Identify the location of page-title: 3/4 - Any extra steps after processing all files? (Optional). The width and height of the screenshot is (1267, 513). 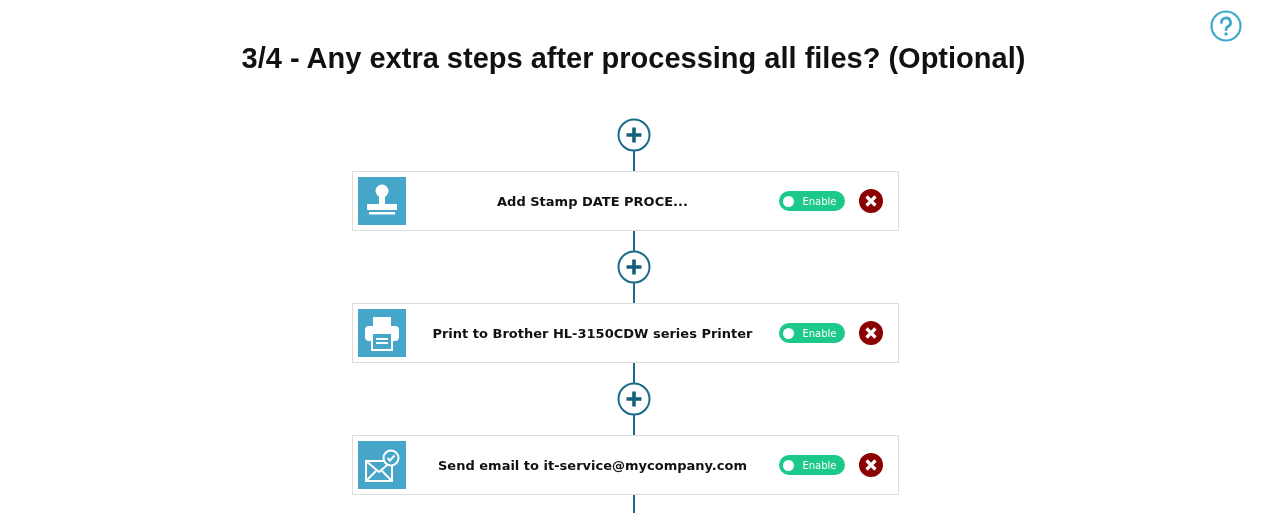
(633, 58).